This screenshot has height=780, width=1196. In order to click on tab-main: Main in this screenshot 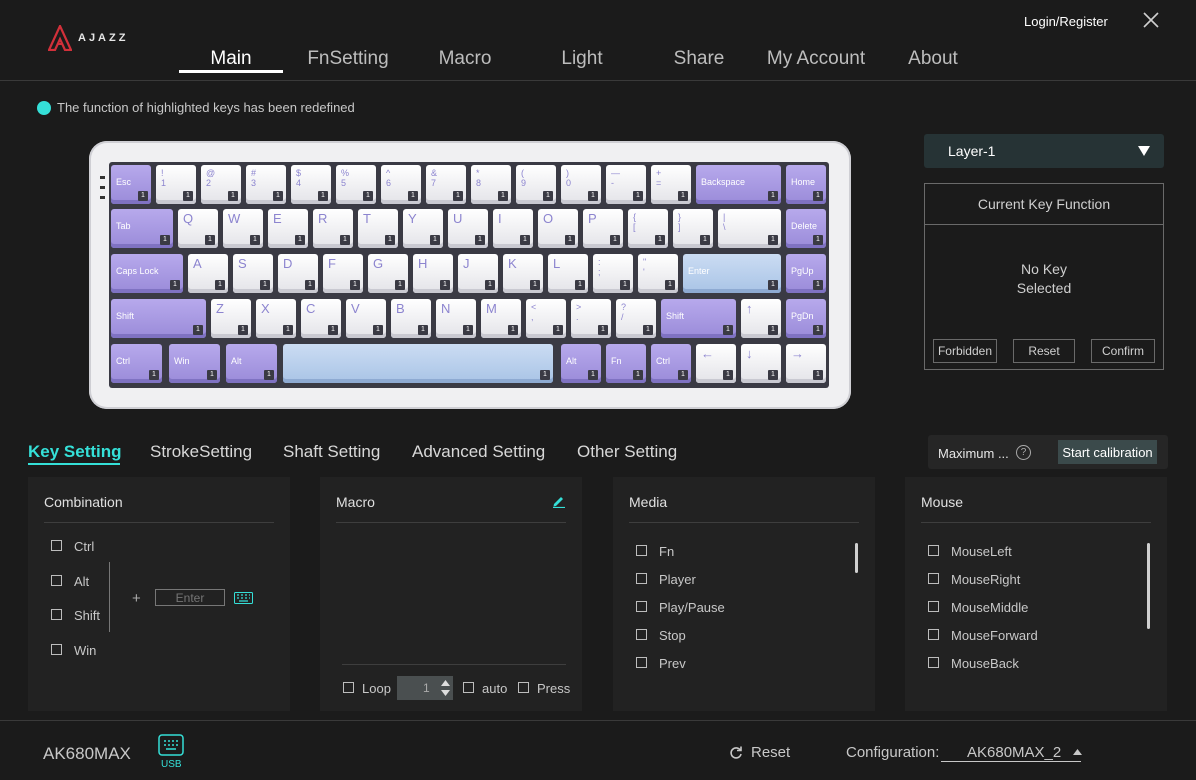, I will do `click(231, 59)`.